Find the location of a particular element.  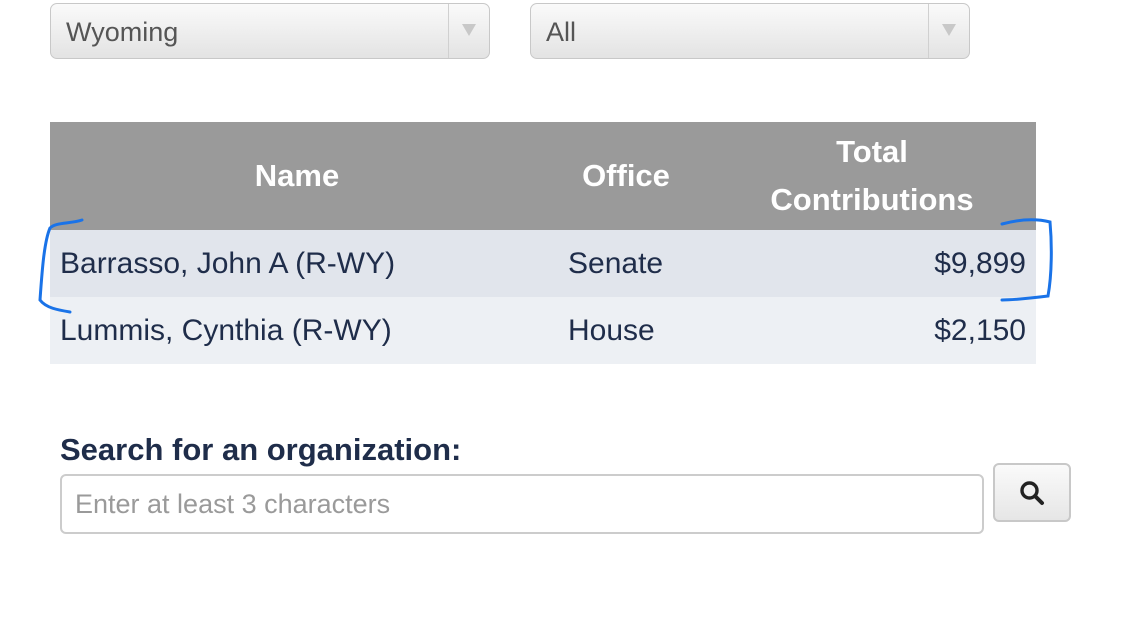

search-input is located at coordinates (522, 504).